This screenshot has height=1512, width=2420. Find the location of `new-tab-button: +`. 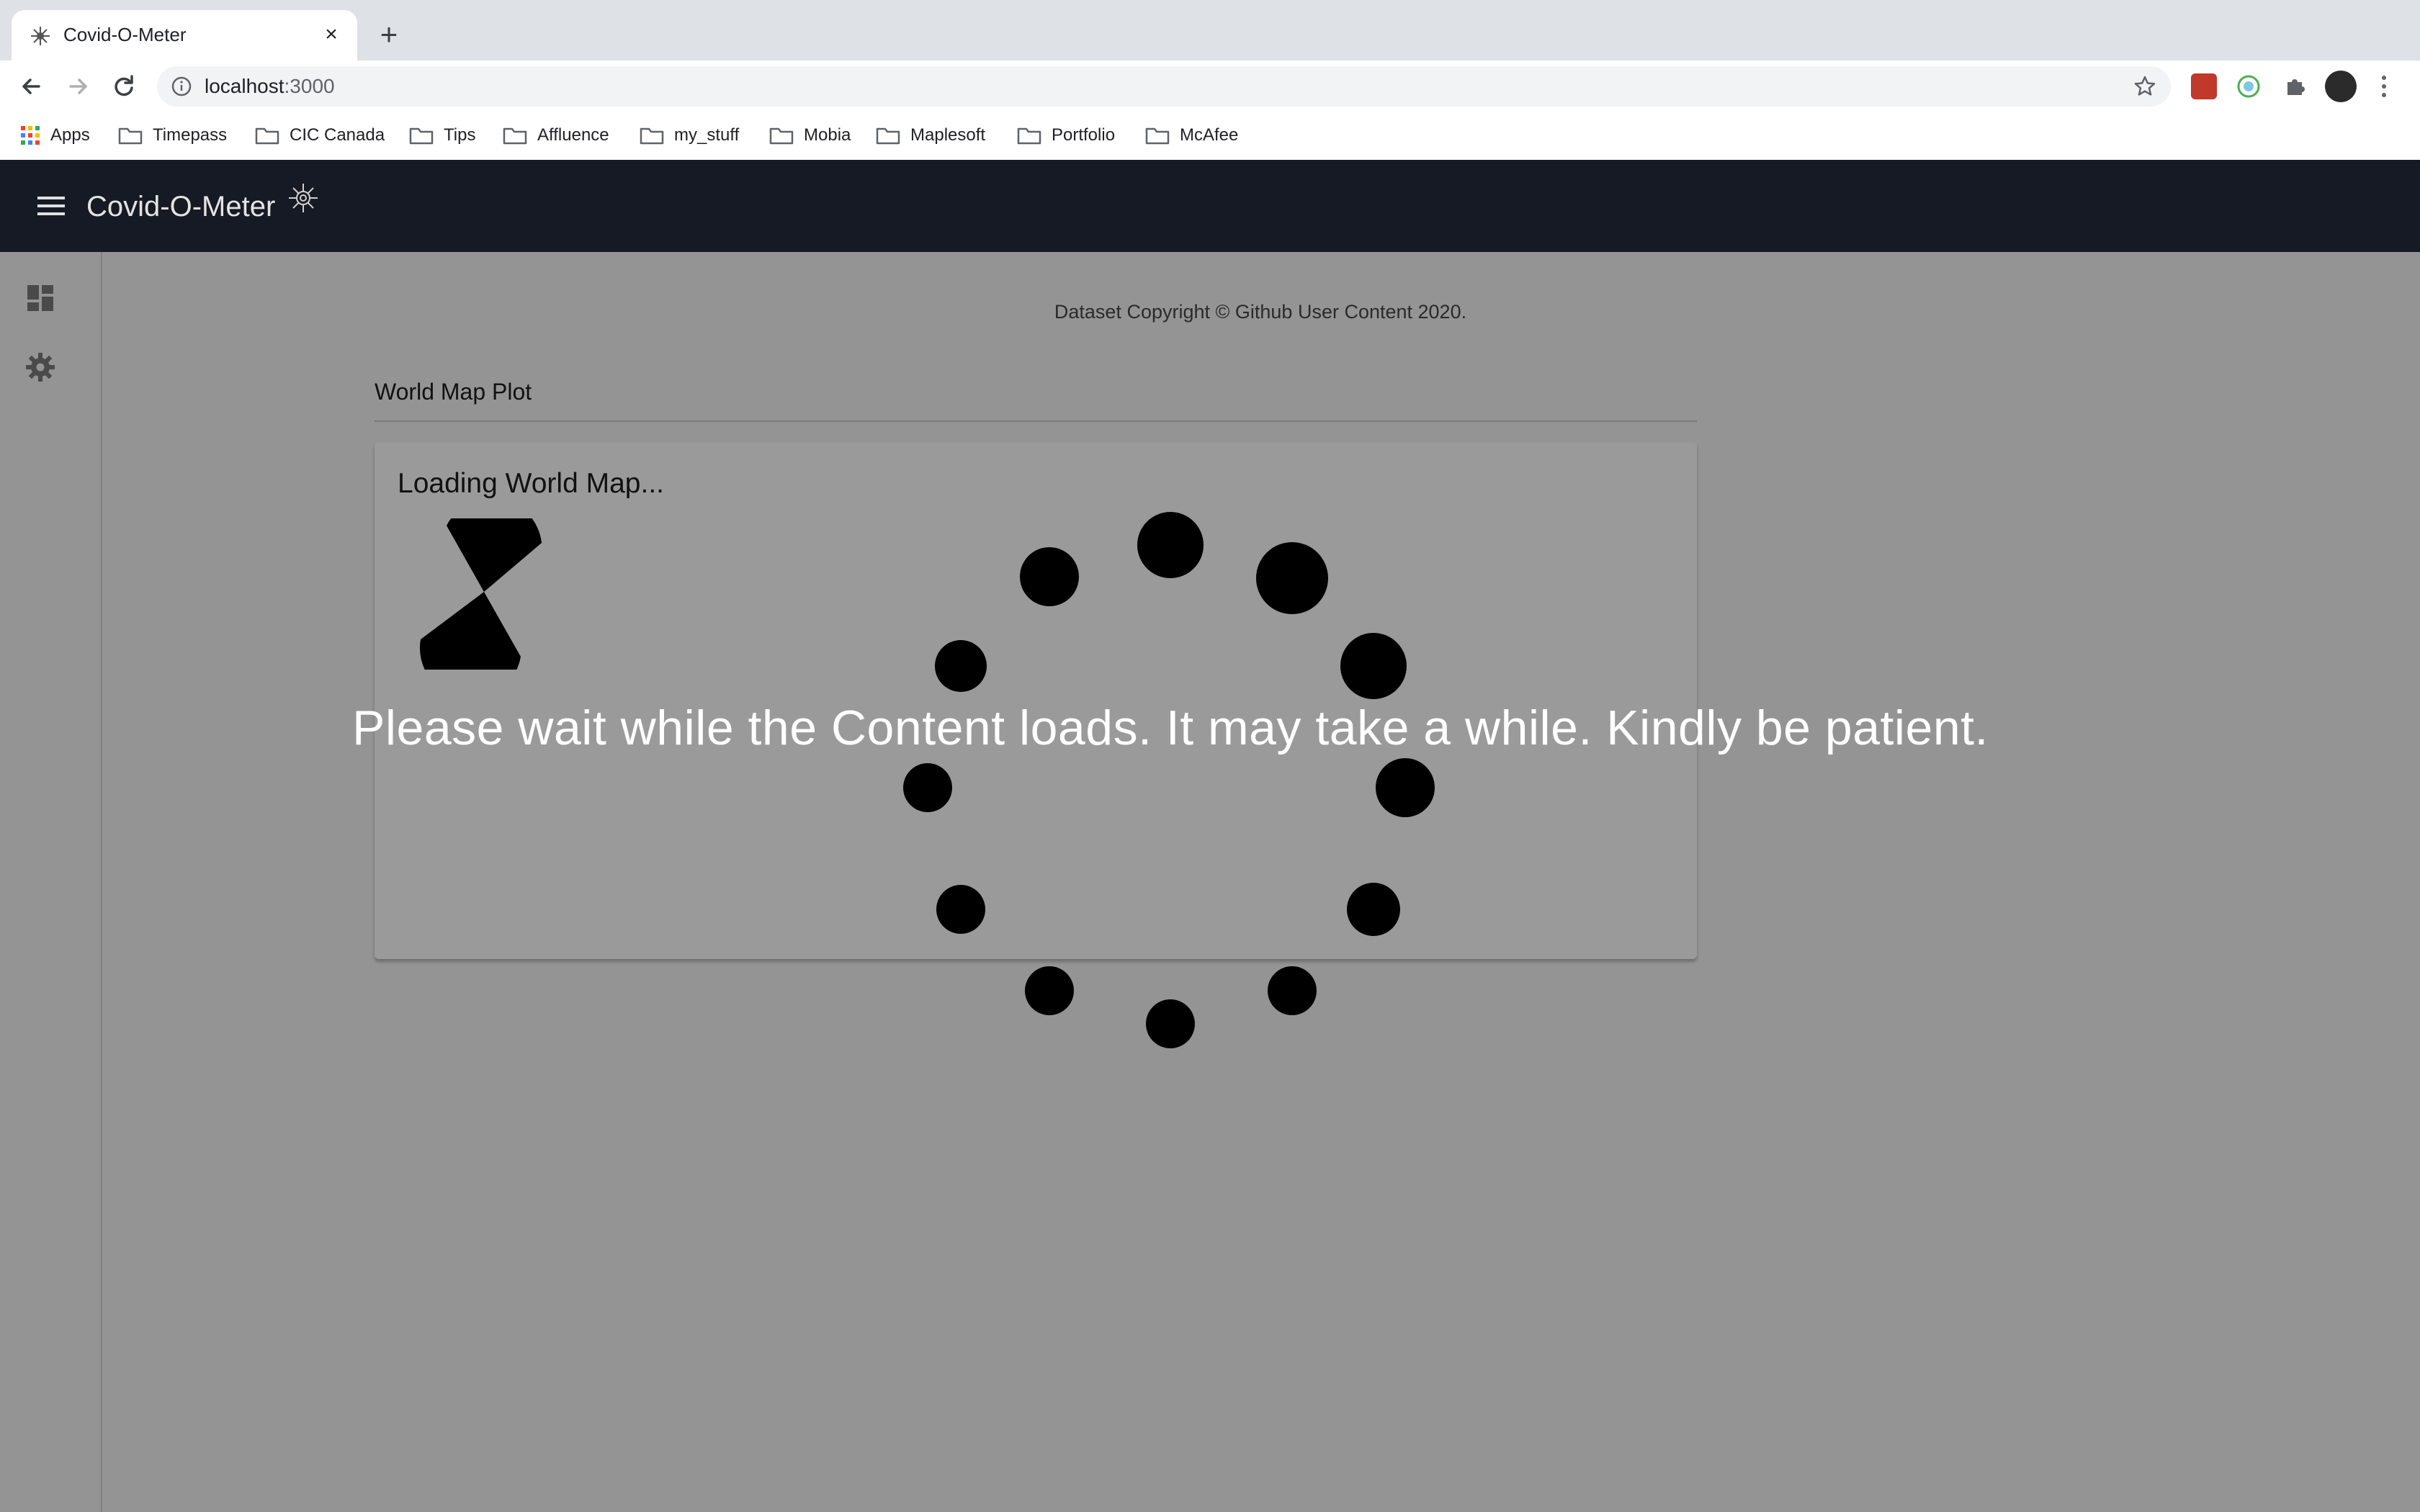

new-tab-button: + is located at coordinates (389, 34).